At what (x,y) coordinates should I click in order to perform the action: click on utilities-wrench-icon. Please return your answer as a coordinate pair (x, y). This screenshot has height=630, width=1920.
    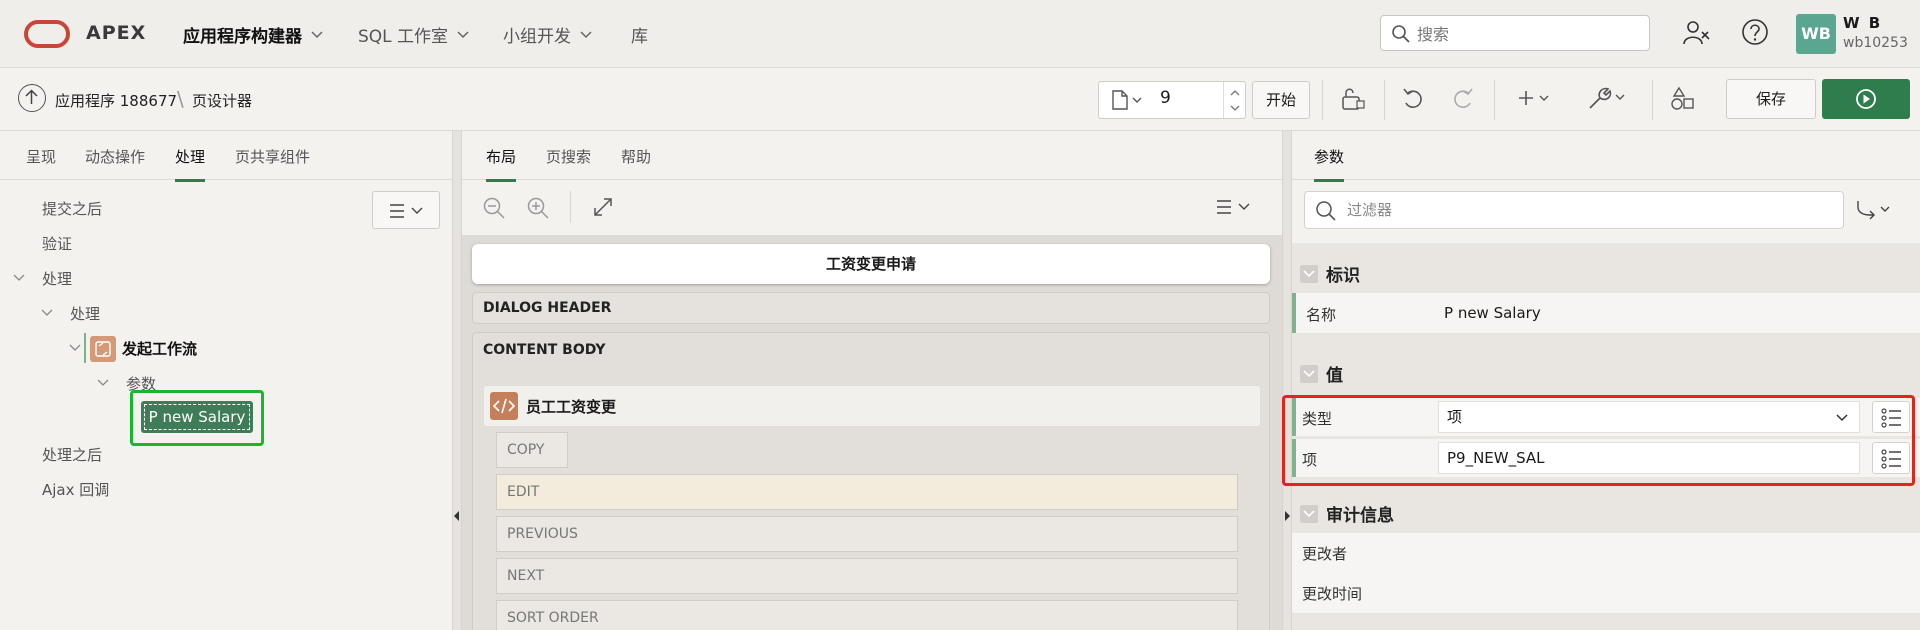
    Looking at the image, I should click on (1607, 99).